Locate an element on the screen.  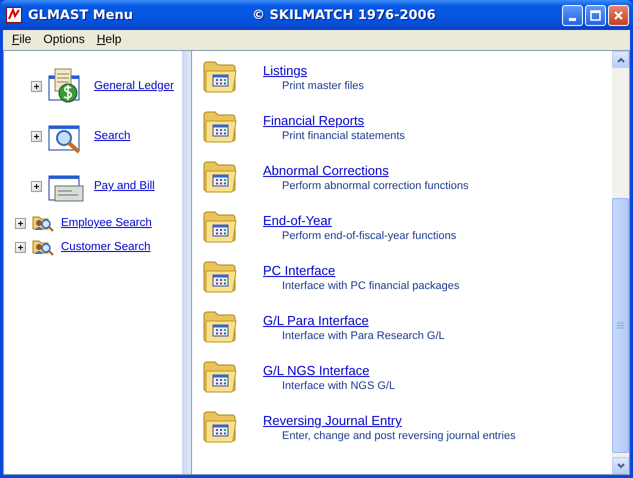
minimize-icon is located at coordinates (572, 19).